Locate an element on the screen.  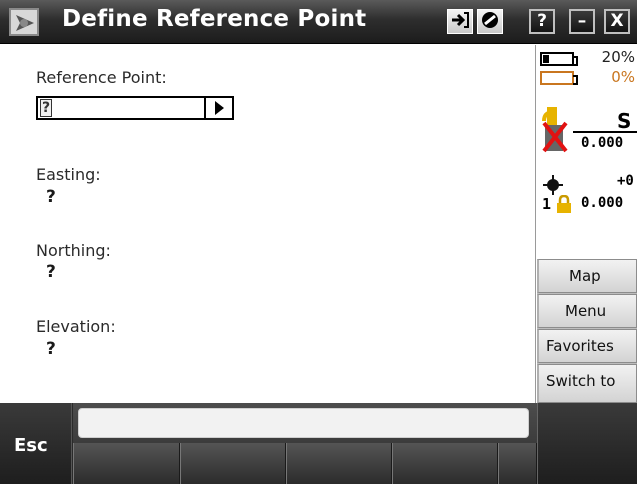
northing-label: Northing: is located at coordinates (73, 250).